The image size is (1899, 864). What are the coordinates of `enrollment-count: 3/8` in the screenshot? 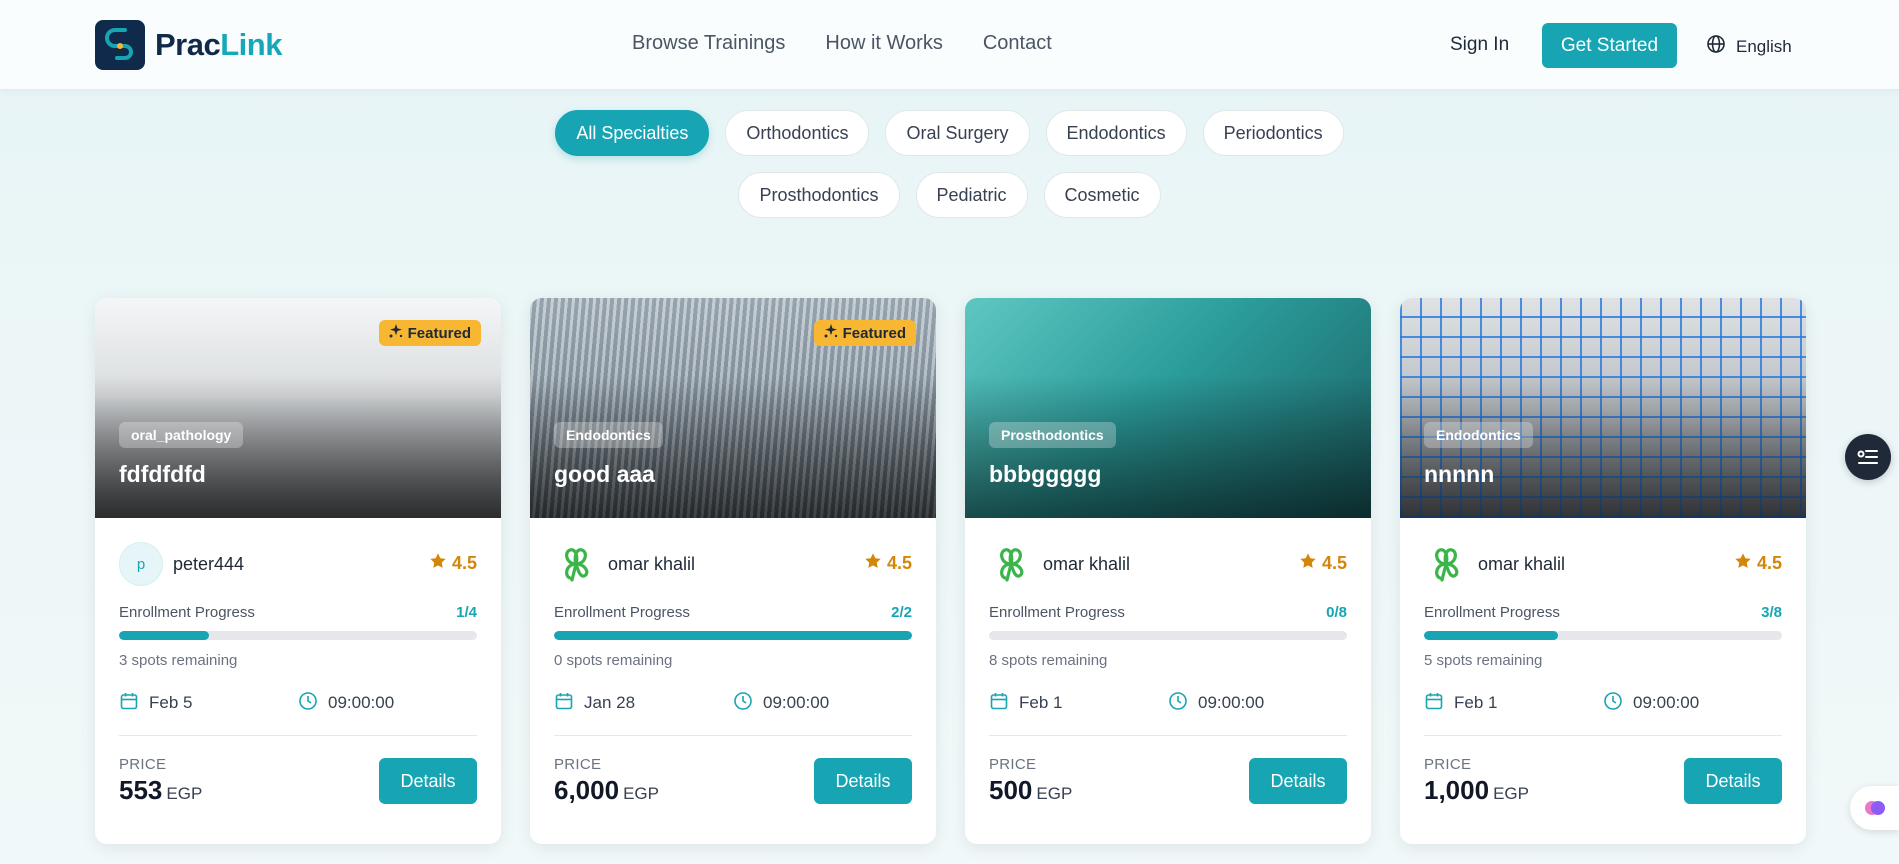 It's located at (1771, 612).